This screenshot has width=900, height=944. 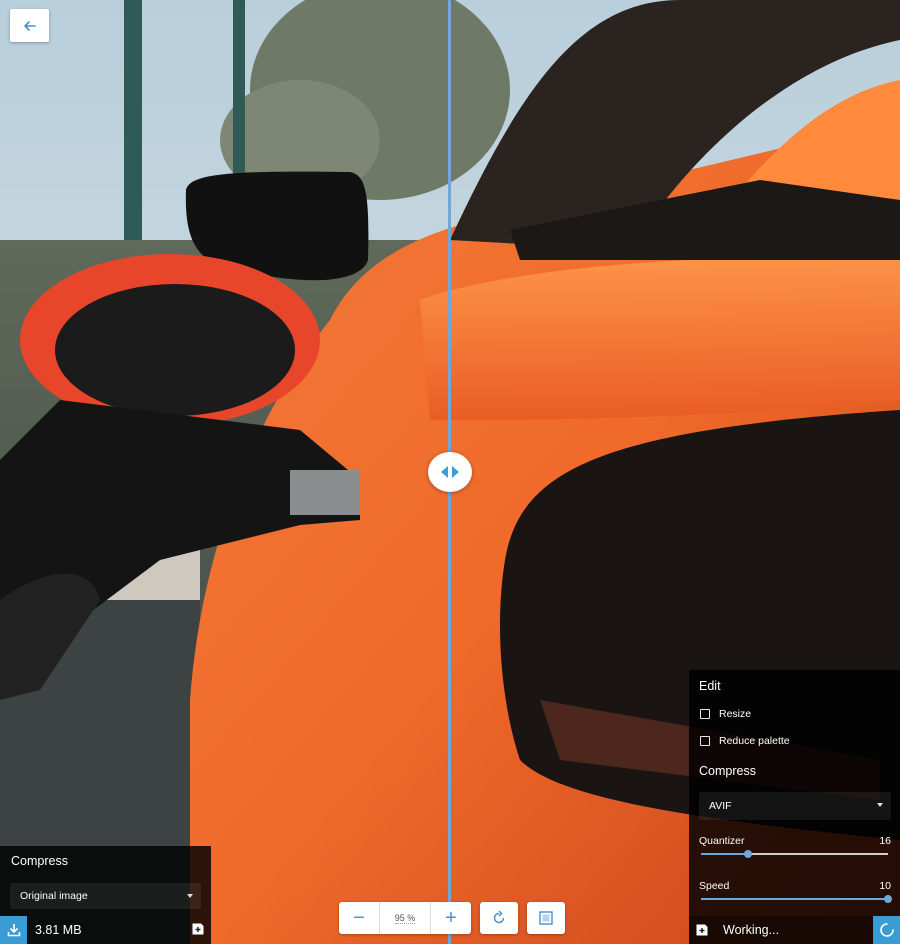 I want to click on rotate-icon, so click(x=499, y=917).